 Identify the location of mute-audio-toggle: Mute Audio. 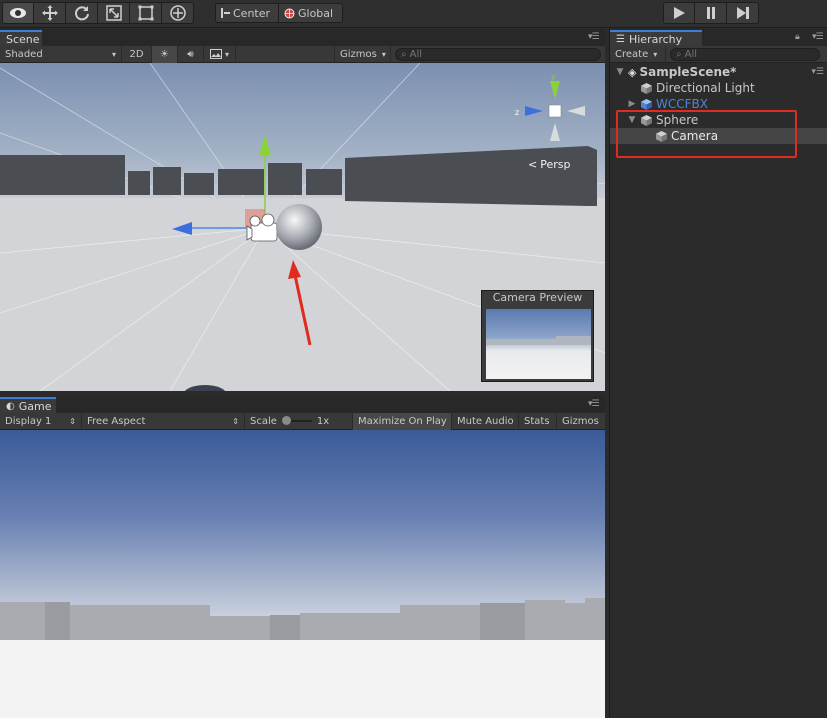
(485, 421).